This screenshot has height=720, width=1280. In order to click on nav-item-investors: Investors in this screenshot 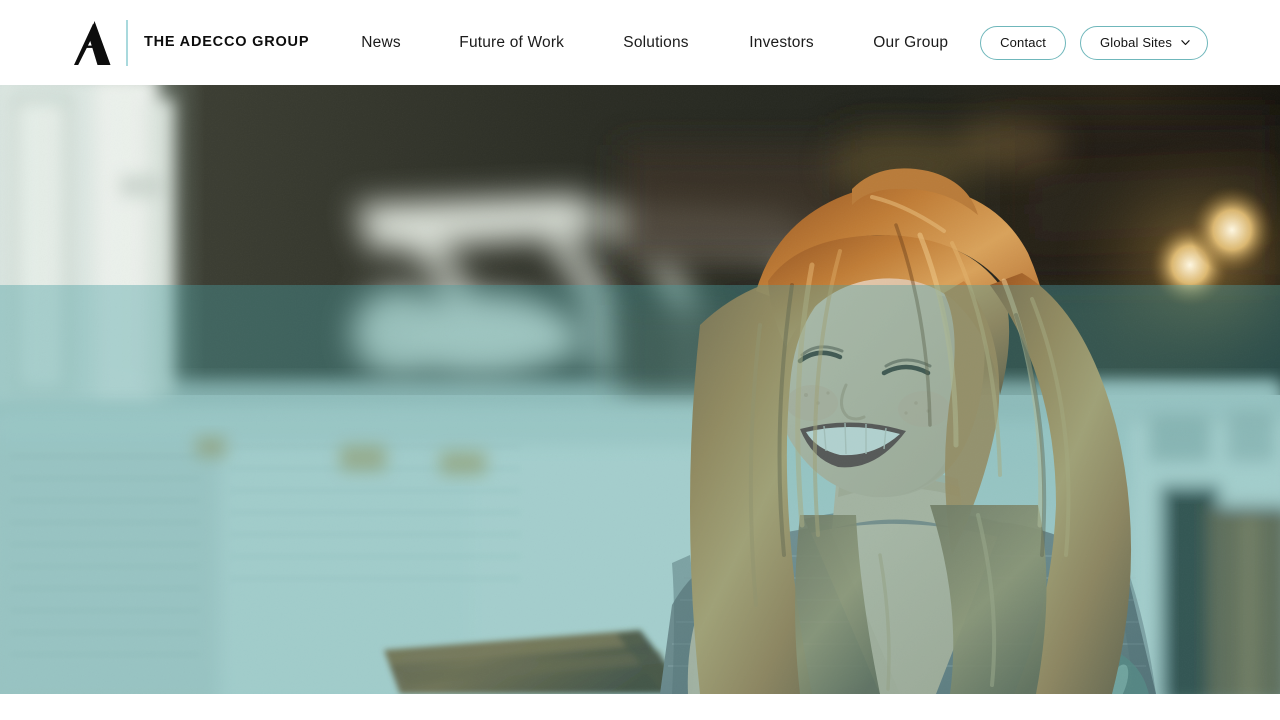, I will do `click(811, 43)`.